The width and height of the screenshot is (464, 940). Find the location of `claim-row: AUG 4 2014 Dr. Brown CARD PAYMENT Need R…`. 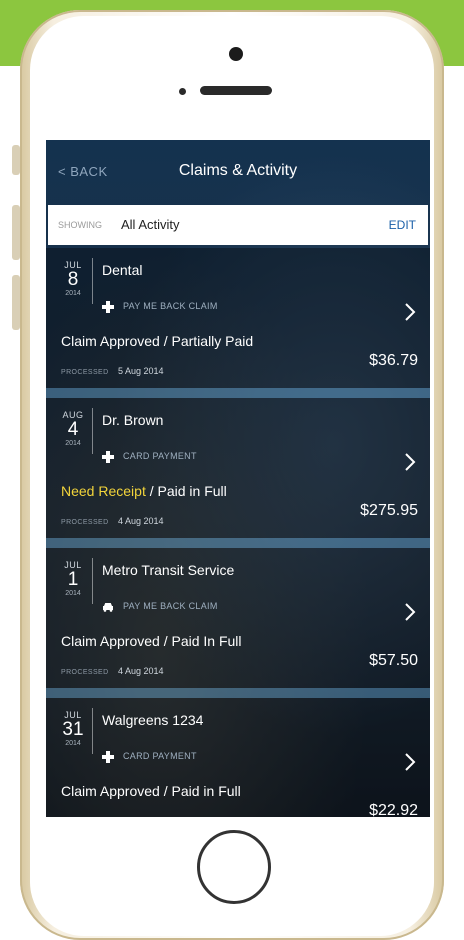

claim-row: AUG 4 2014 Dr. Brown CARD PAYMENT Need R… is located at coordinates (238, 473).